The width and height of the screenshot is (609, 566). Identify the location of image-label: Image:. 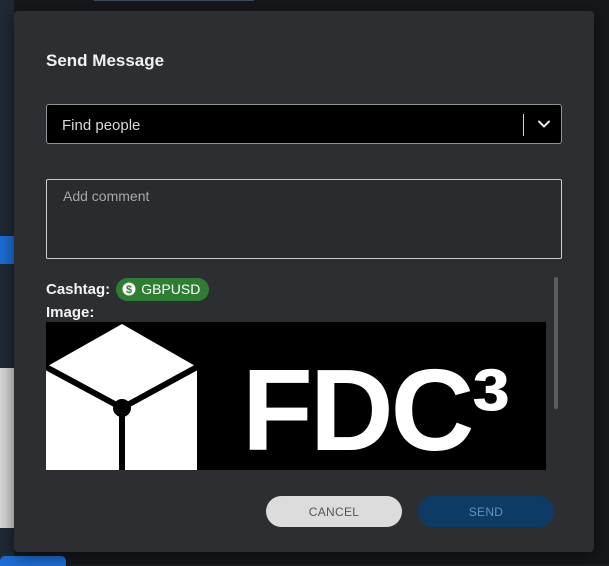
(70, 312).